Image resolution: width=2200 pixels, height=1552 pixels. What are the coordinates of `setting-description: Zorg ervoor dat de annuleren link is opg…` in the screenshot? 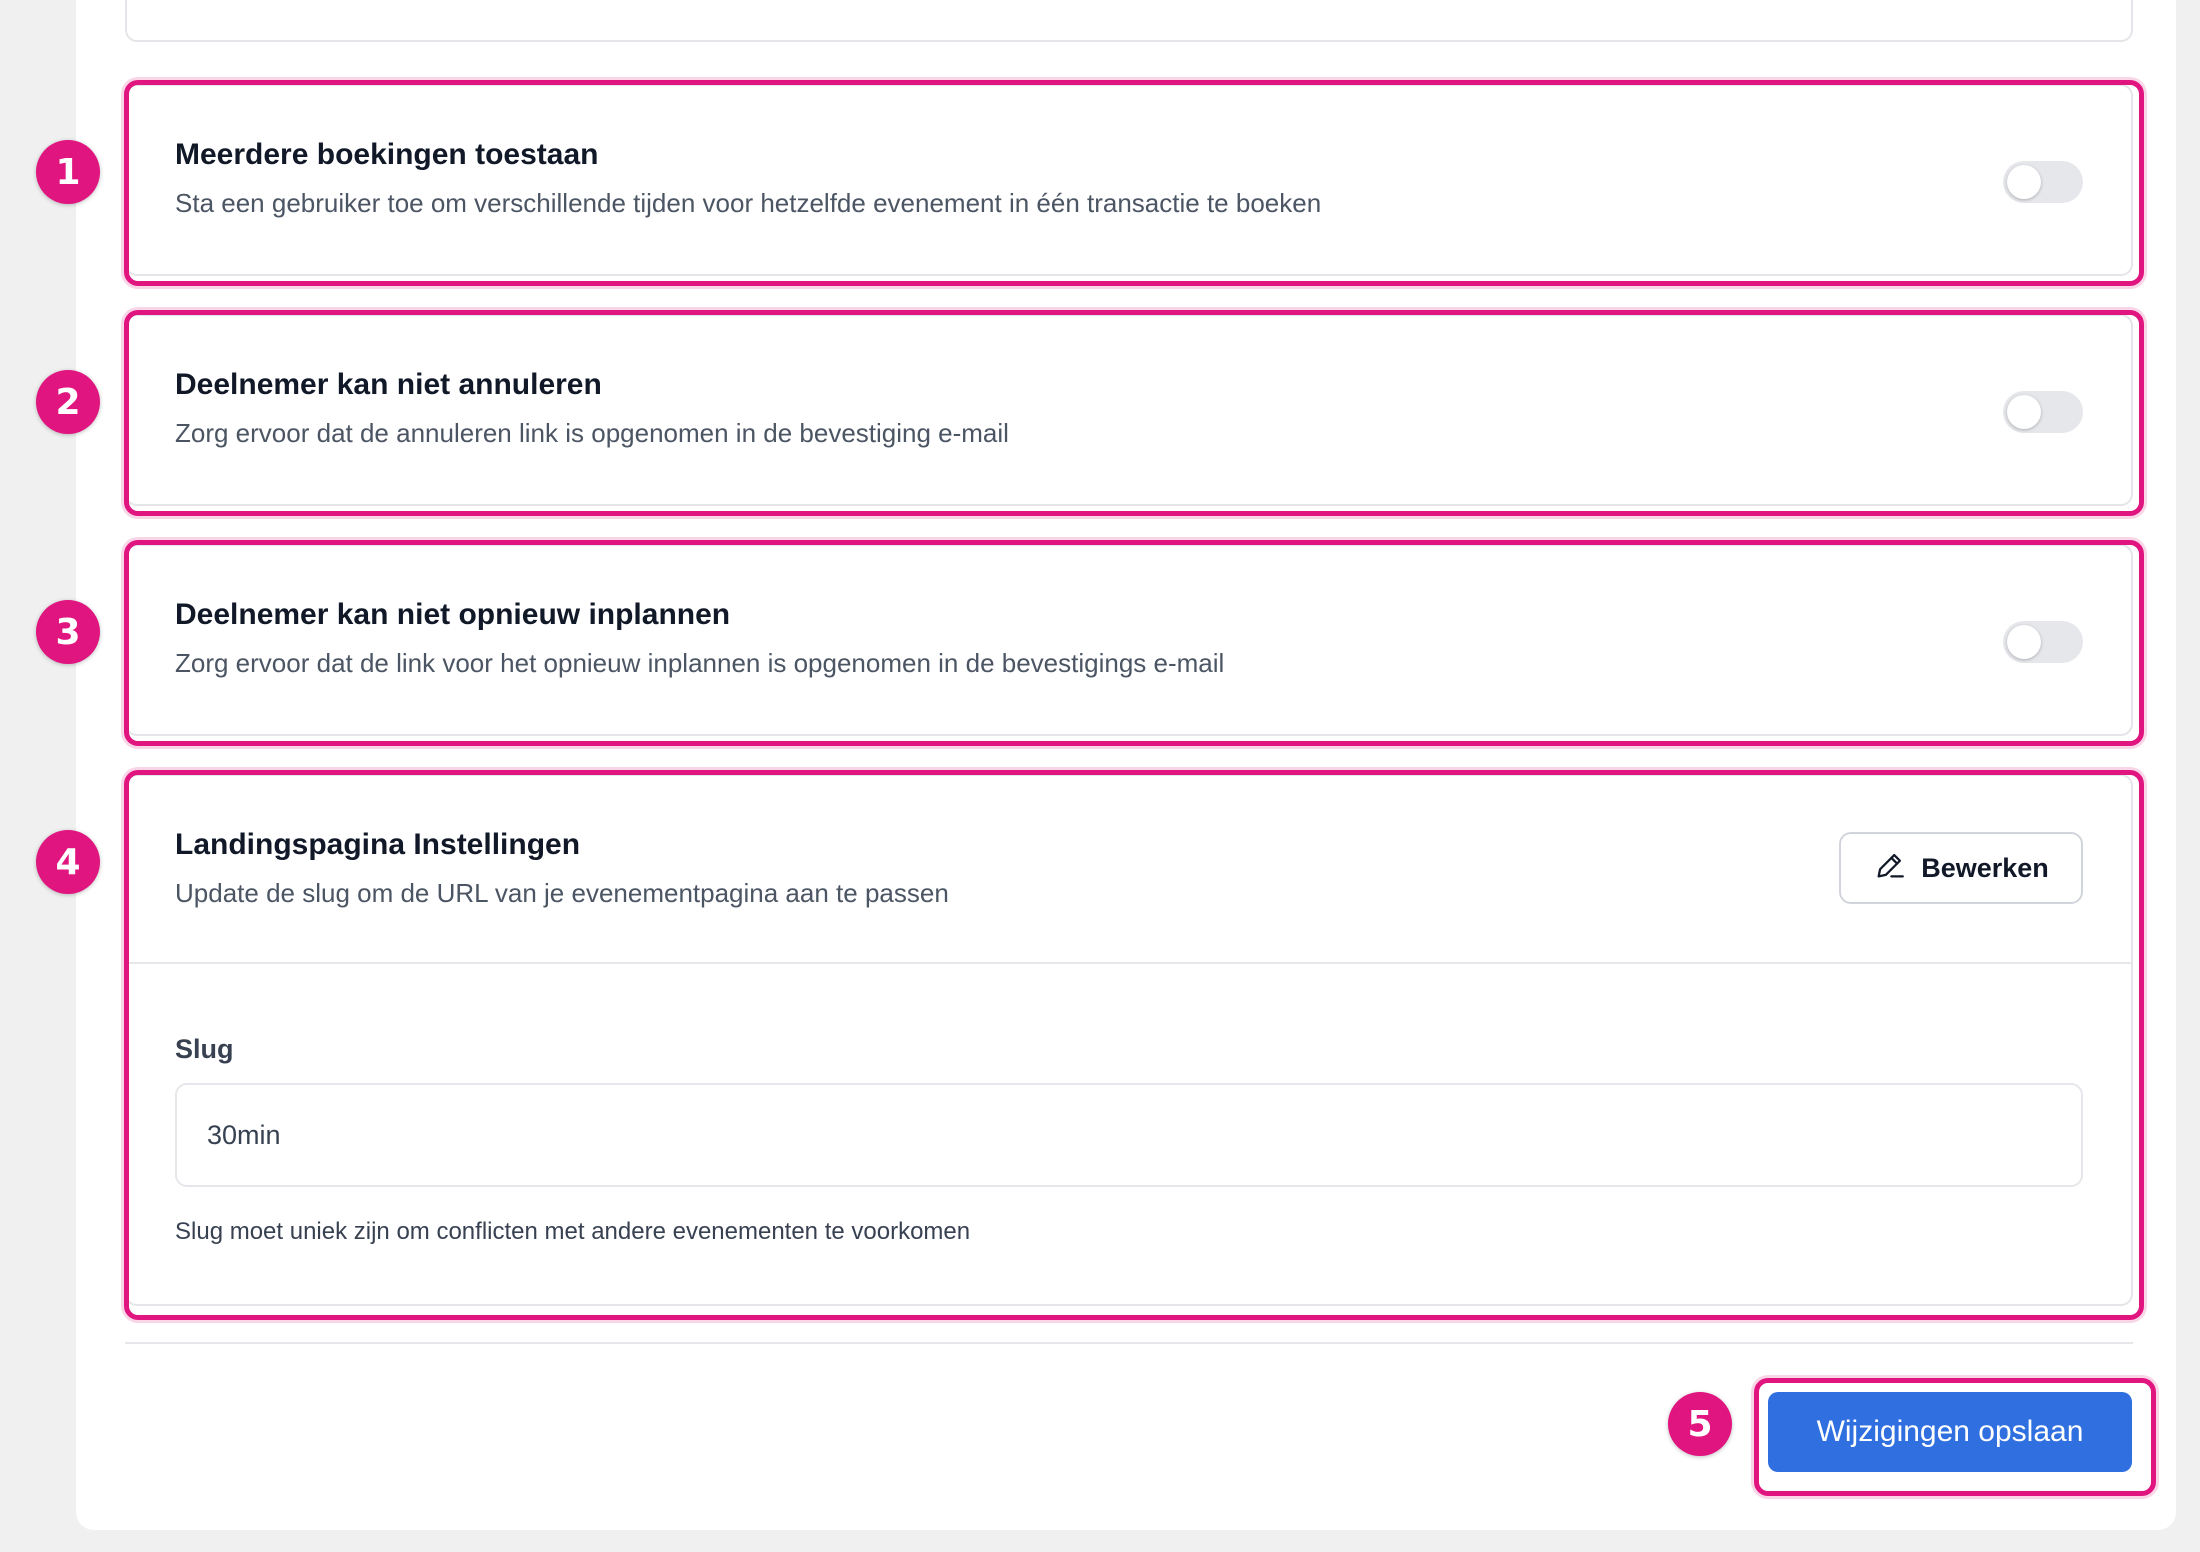 It's located at (592, 433).